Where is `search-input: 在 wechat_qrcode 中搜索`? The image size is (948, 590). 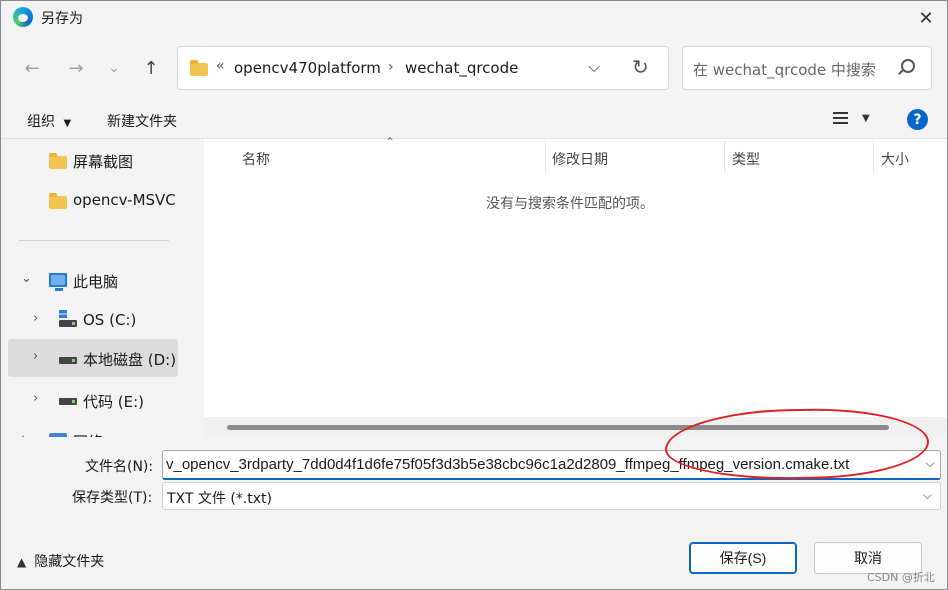
search-input: 在 wechat_qrcode 中搜索 is located at coordinates (807, 68).